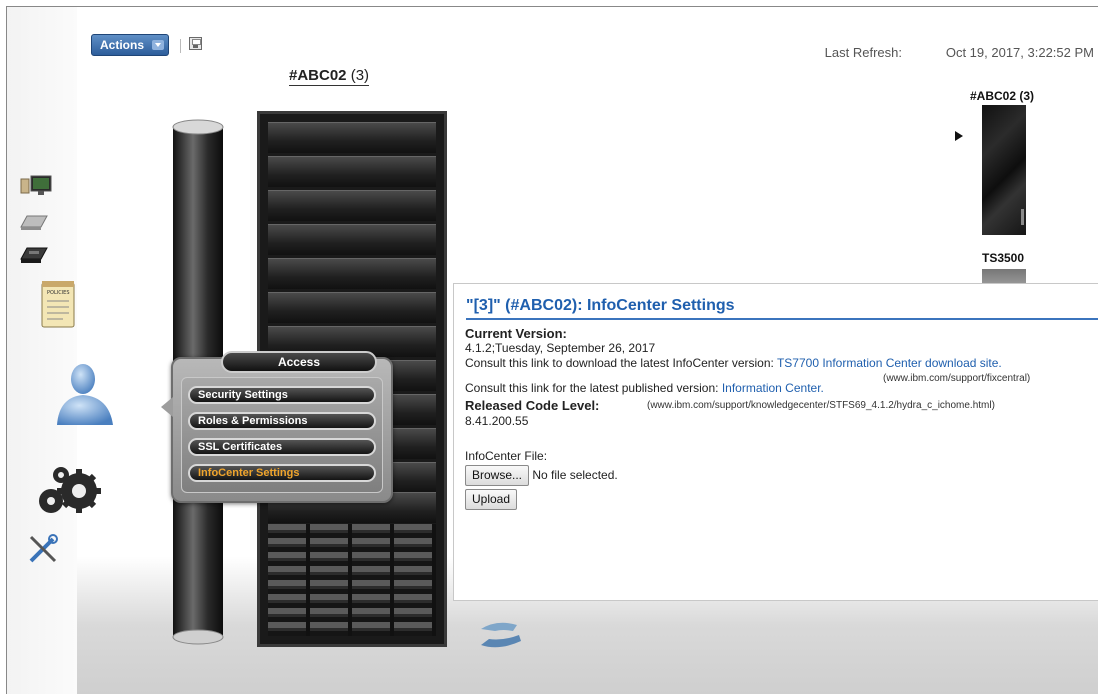  I want to click on download-link: TS7700 Information Center download site., so click(889, 363).